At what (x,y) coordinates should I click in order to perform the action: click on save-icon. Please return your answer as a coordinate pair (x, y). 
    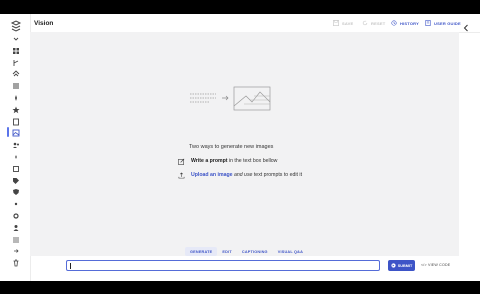
    Looking at the image, I should click on (336, 23).